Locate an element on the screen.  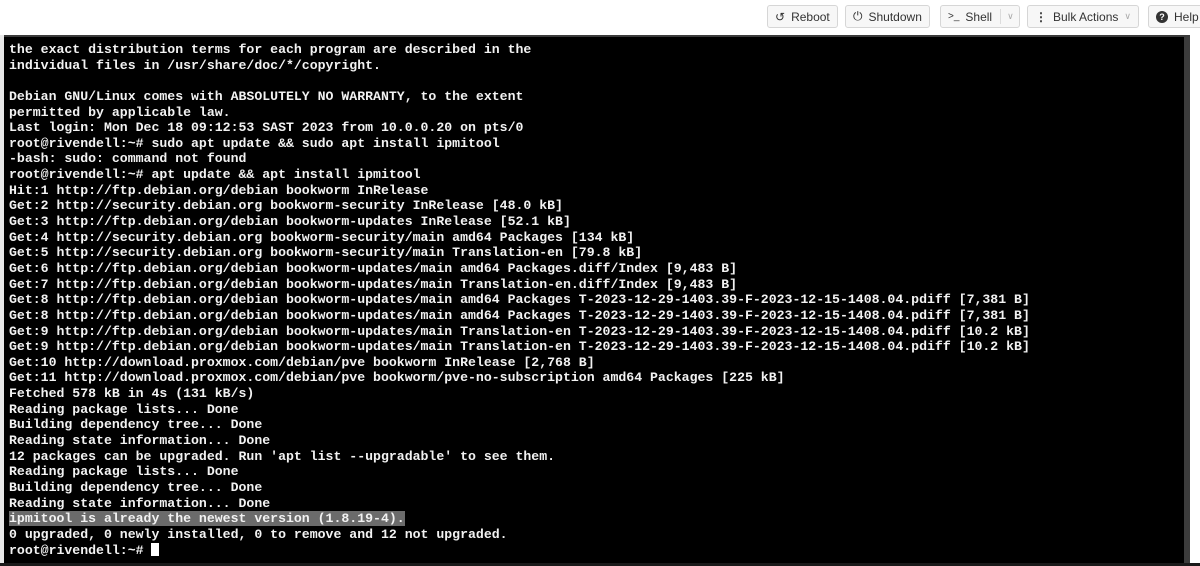
reboot-label: Reboot is located at coordinates (810, 16).